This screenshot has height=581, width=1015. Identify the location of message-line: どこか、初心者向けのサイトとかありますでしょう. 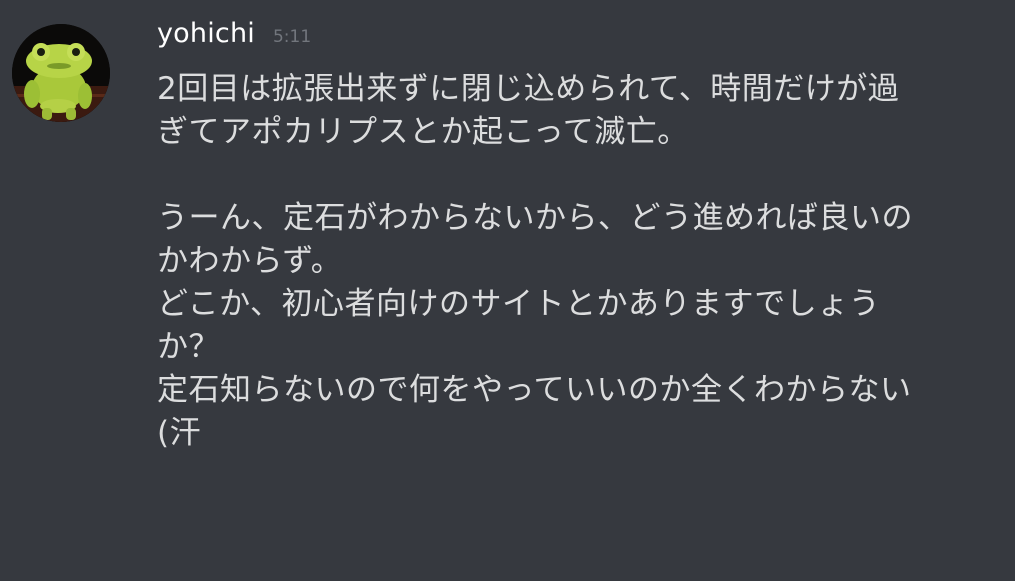
(519, 304).